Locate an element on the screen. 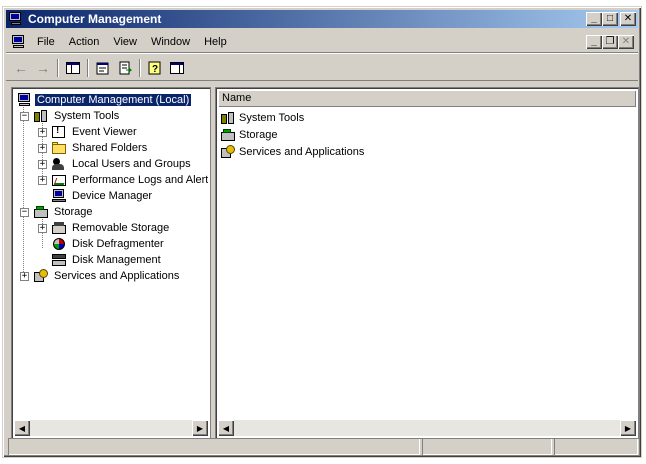 This screenshot has width=646, height=464. forward-arrow-icon: → is located at coordinates (43, 68).